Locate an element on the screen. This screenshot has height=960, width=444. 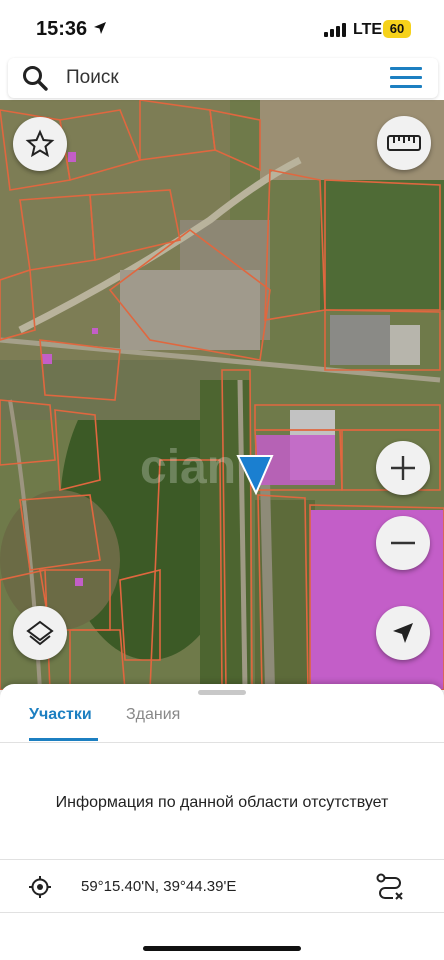
active-tab-indicator is located at coordinates (63, 739).